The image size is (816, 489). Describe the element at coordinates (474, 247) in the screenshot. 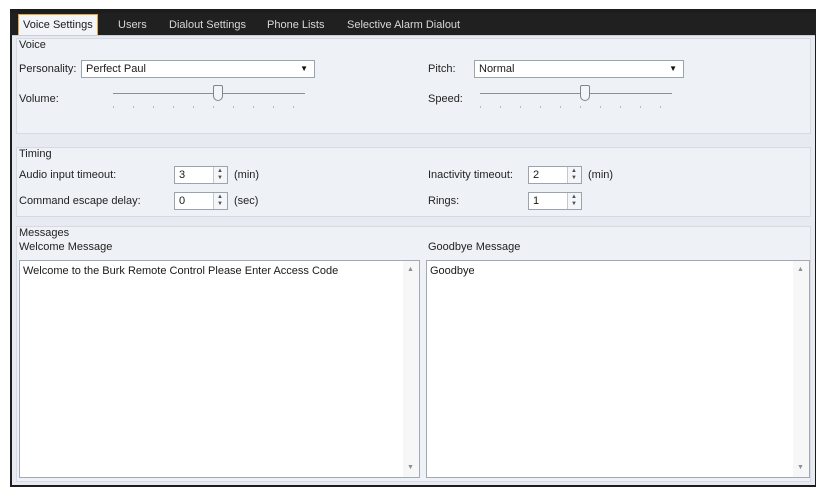

I see `goodbye-message-label: Goodbye Message` at that location.